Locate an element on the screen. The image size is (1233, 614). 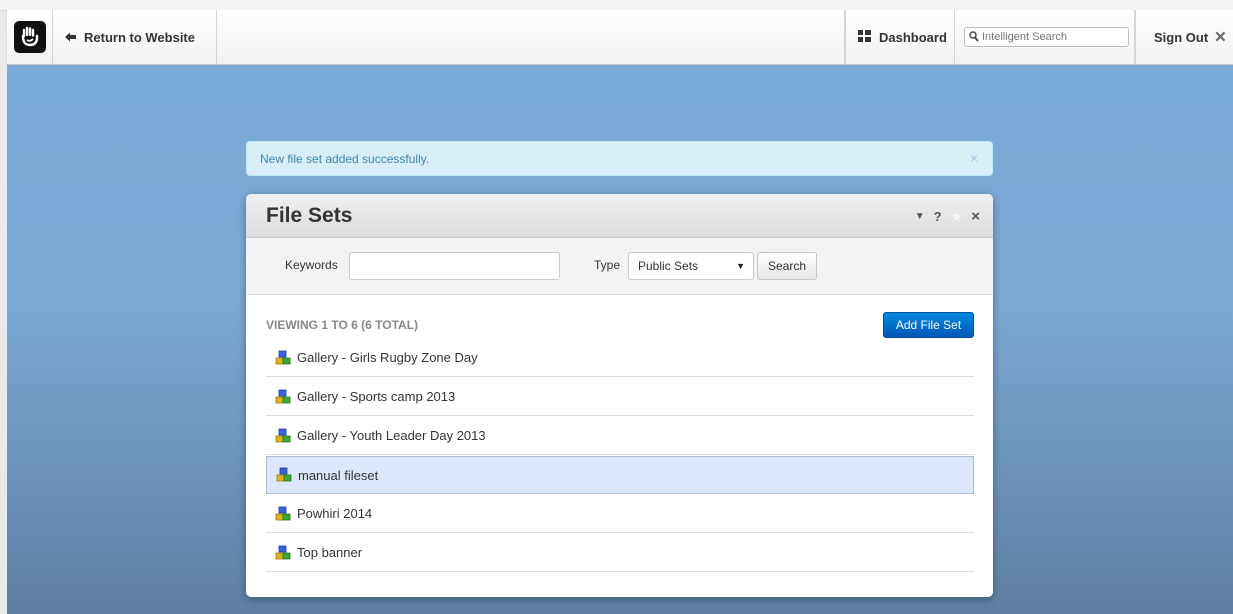
return-to-website-link: Return to Website is located at coordinates (135, 37).